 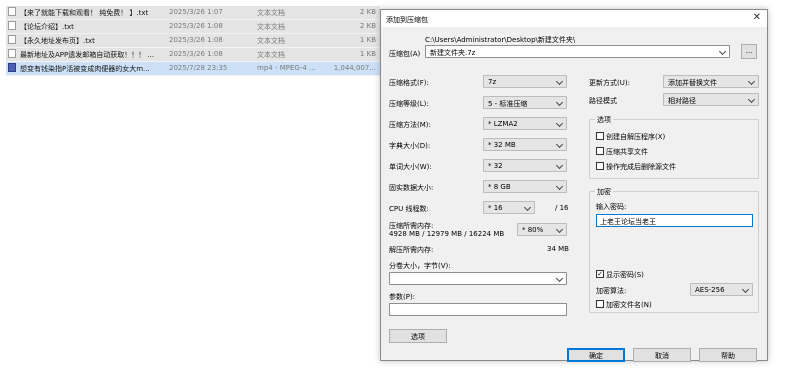 What do you see at coordinates (611, 207) in the screenshot?
I see `password-label: 输入密码:` at bounding box center [611, 207].